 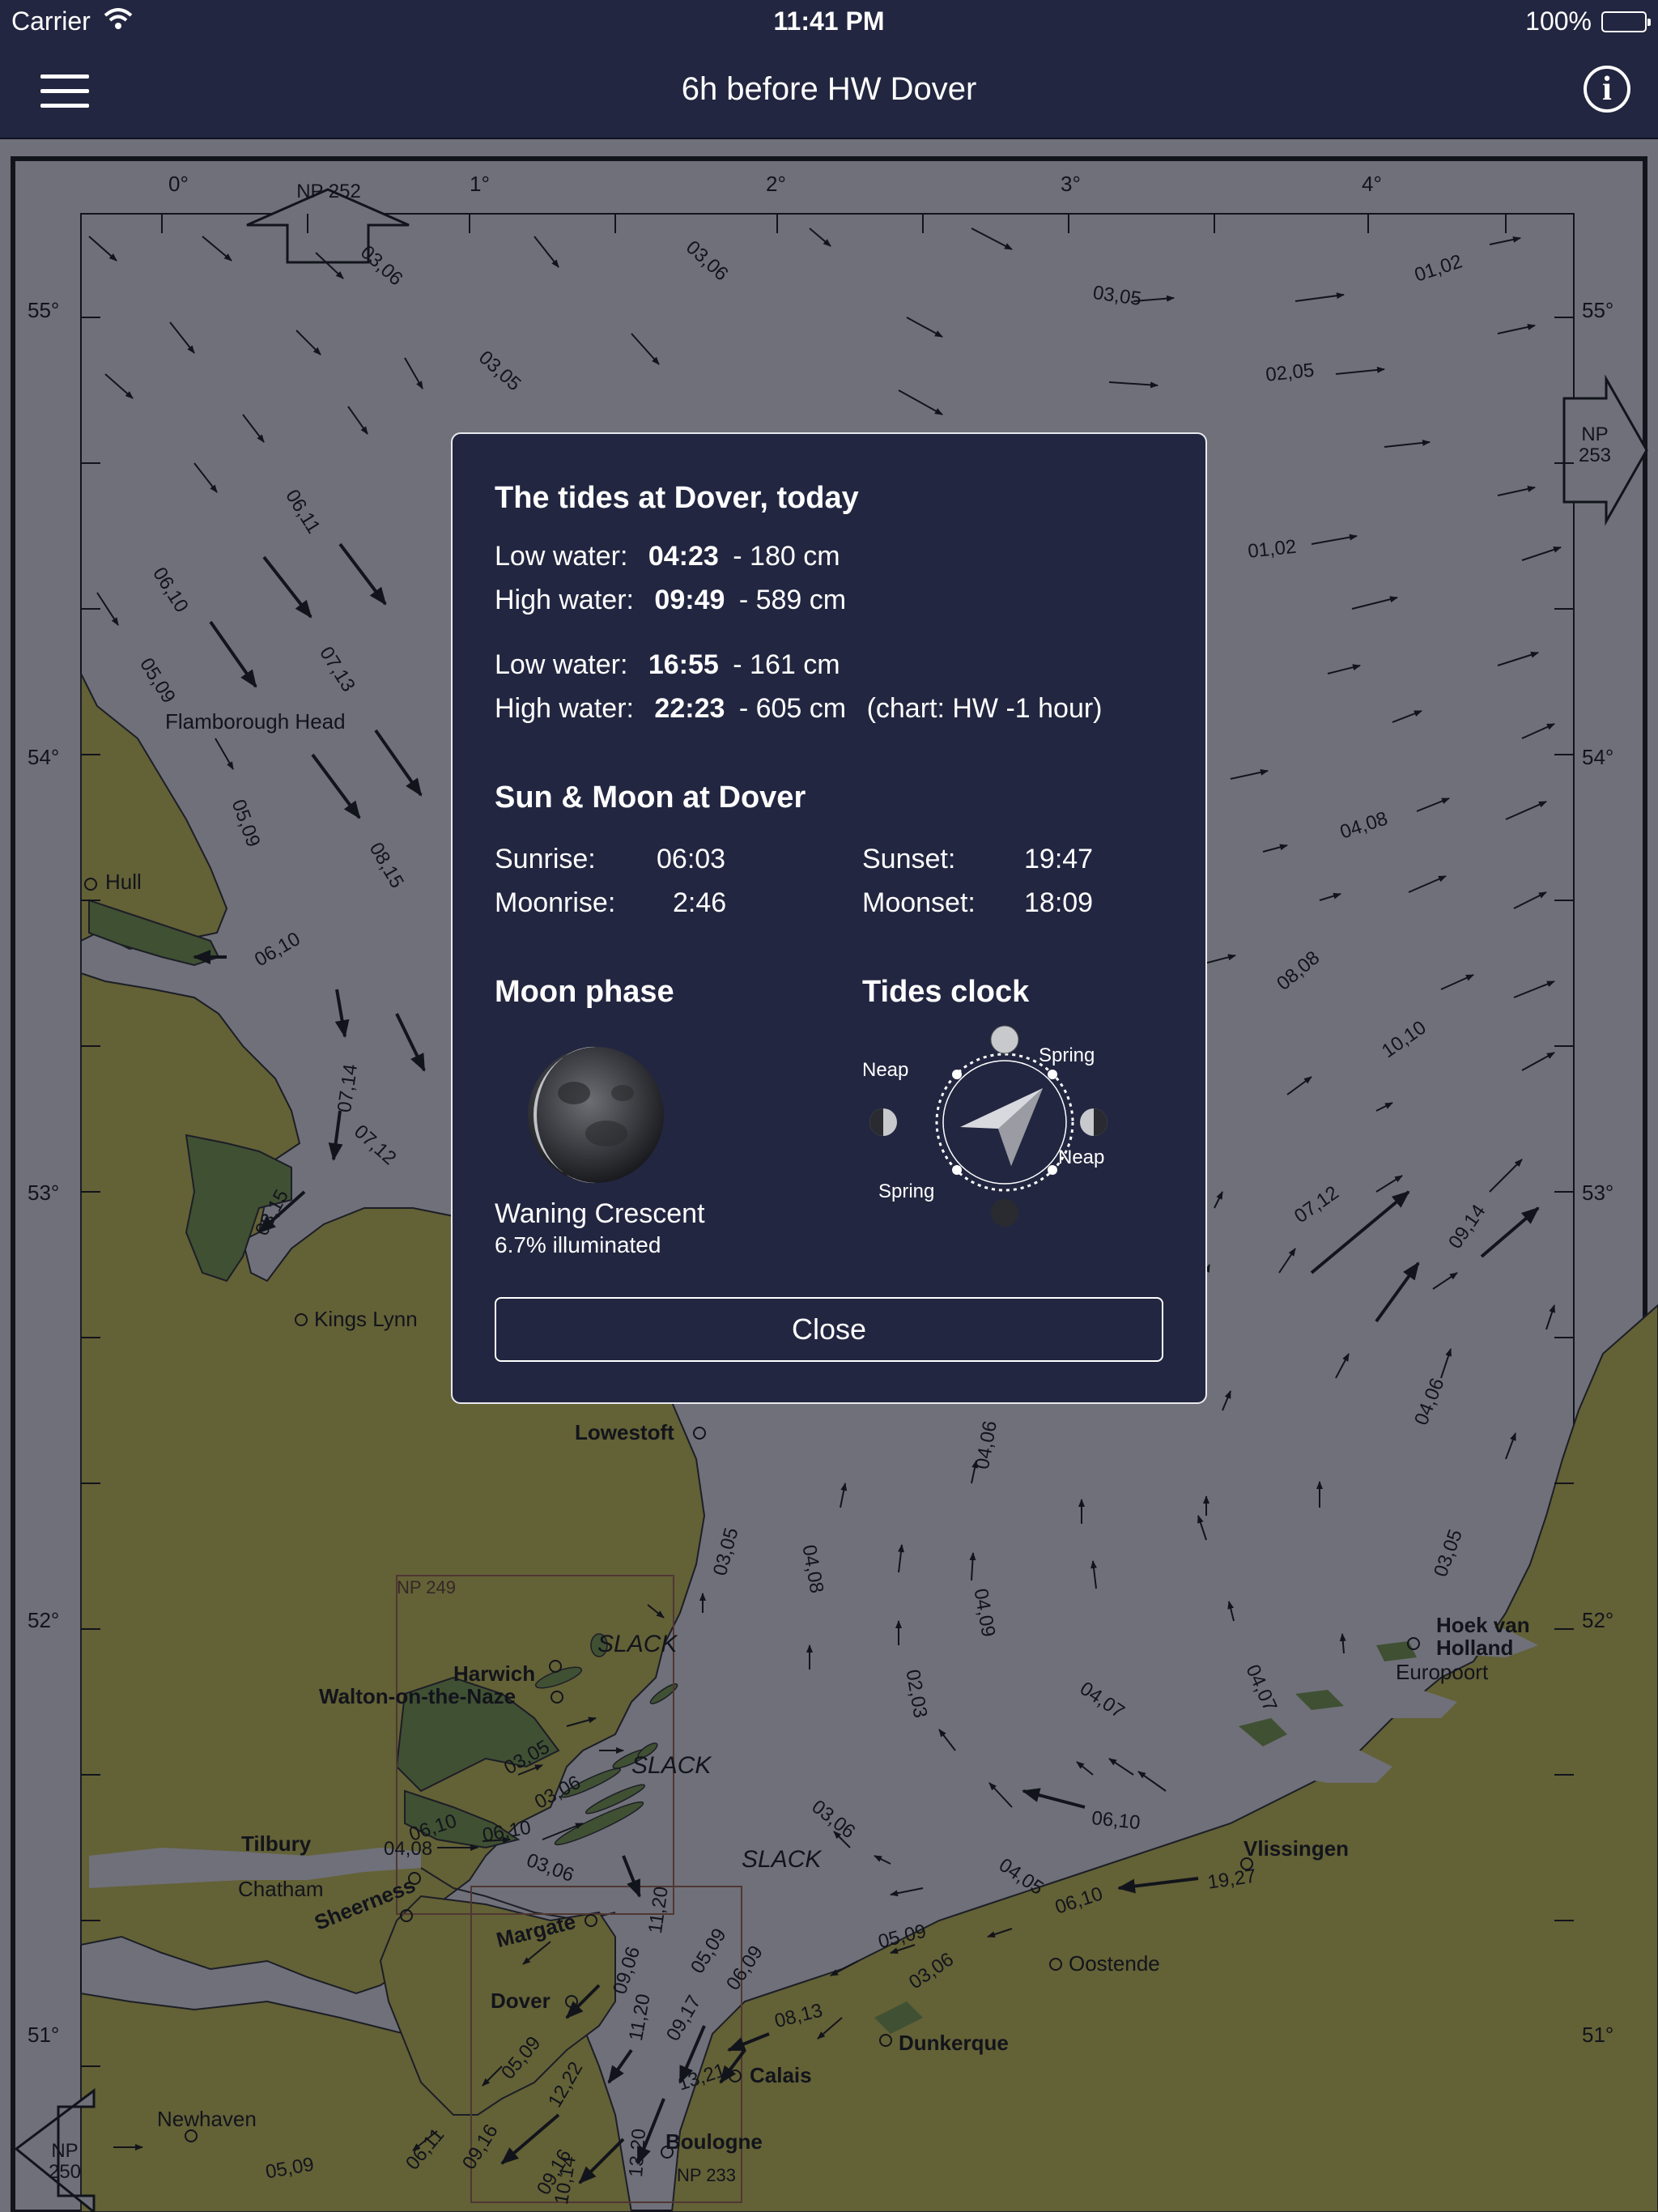 What do you see at coordinates (545, 859) in the screenshot?
I see `sunrise-label: Sunrise:` at bounding box center [545, 859].